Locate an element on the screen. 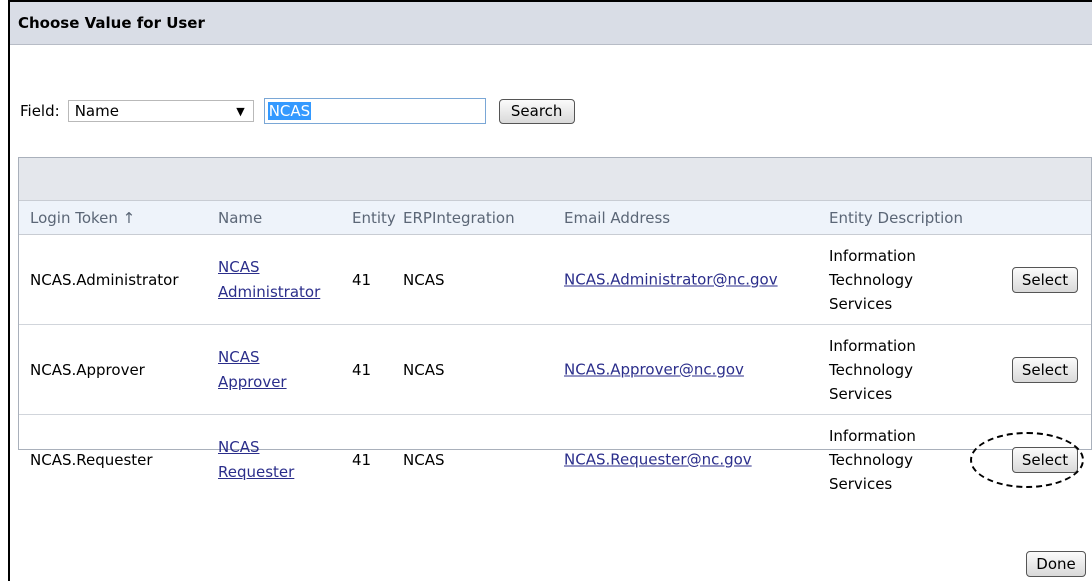  column-header-erp-integration: ERPIntegration is located at coordinates (459, 218).